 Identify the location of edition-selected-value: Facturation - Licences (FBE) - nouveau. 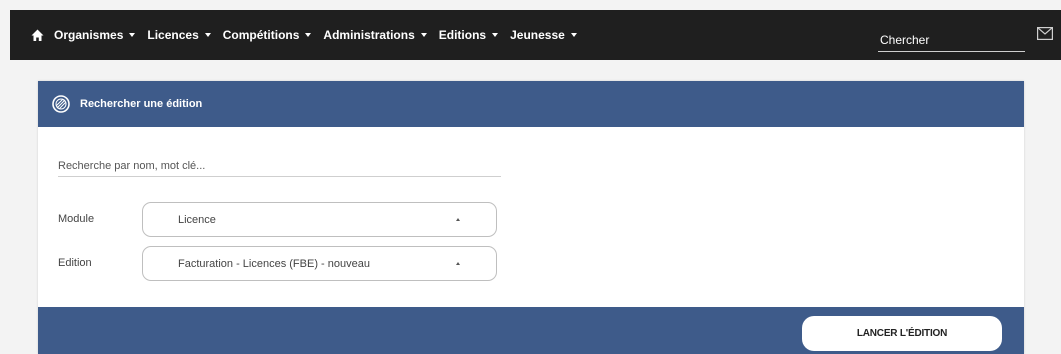
(274, 264).